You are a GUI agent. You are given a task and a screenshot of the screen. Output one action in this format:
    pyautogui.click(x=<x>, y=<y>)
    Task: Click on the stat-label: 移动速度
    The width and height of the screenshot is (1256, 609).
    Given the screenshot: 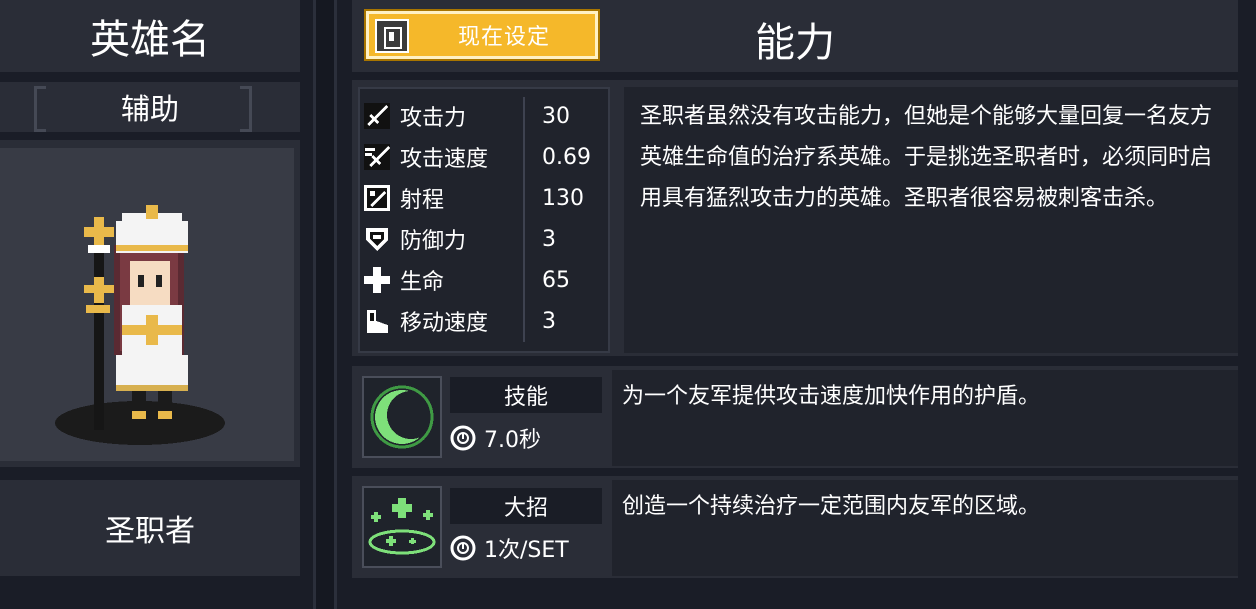 What is the action you would take?
    pyautogui.click(x=444, y=323)
    